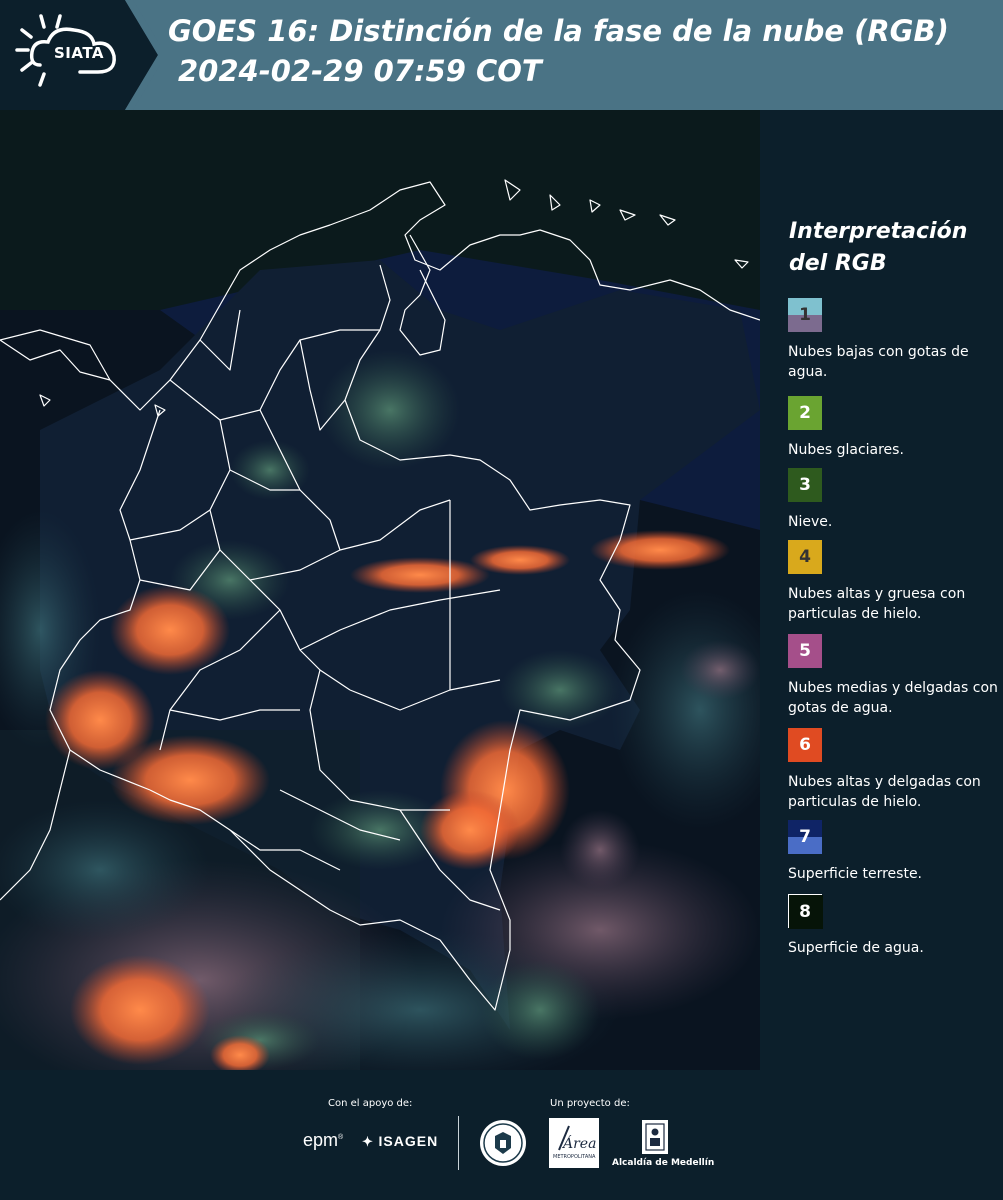  I want to click on legend-number-8: 8, so click(805, 912).